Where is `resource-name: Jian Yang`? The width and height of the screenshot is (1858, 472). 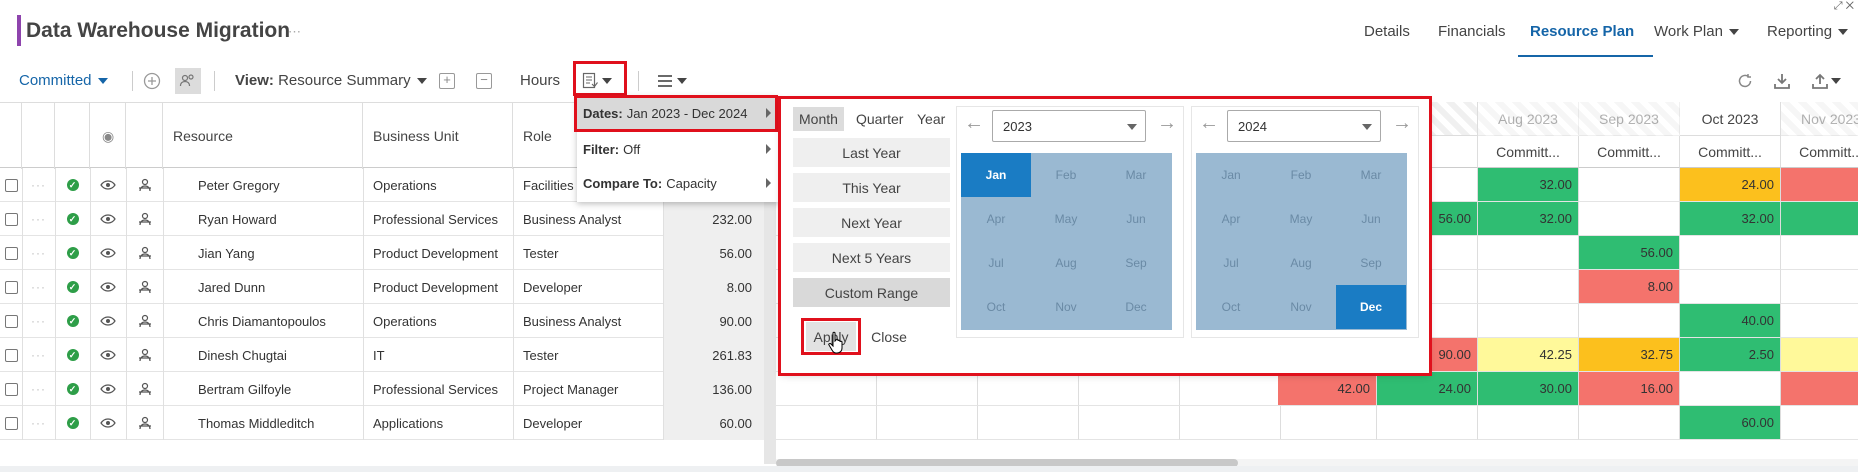
resource-name: Jian Yang is located at coordinates (280, 253).